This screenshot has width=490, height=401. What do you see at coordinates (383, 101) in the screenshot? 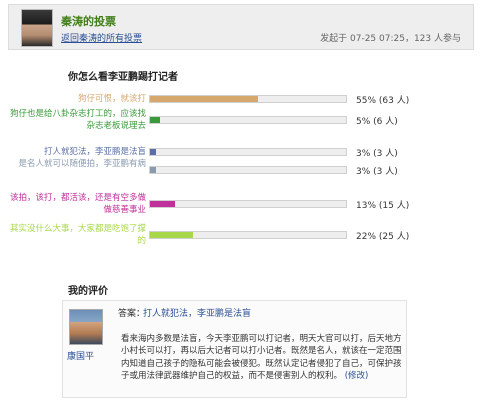
I see `poll-option-stat: 55% (63 人)` at bounding box center [383, 101].